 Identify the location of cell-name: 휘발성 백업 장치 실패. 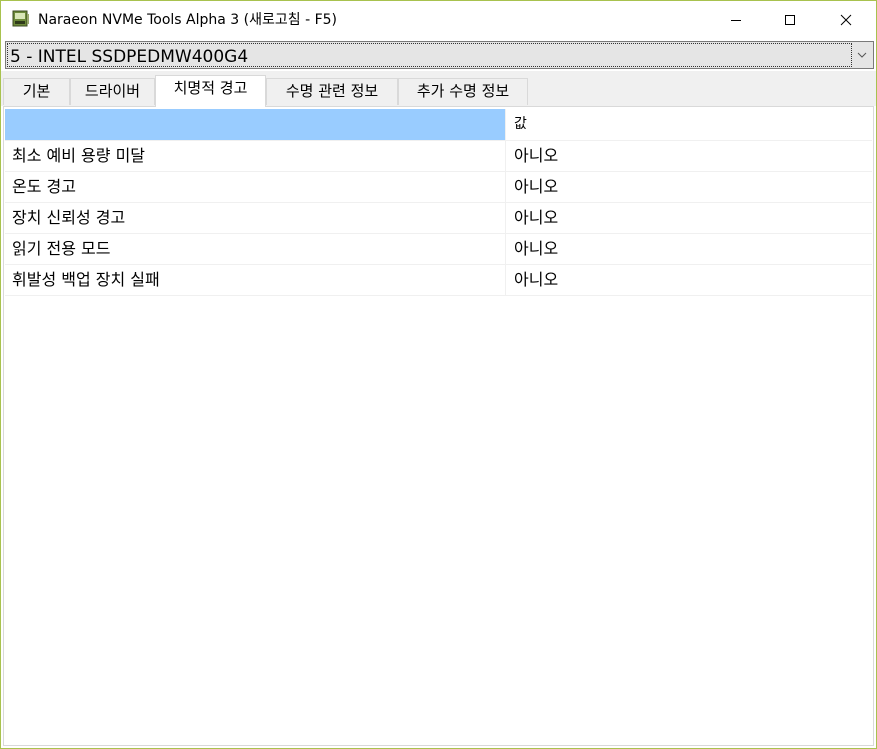
(86, 279).